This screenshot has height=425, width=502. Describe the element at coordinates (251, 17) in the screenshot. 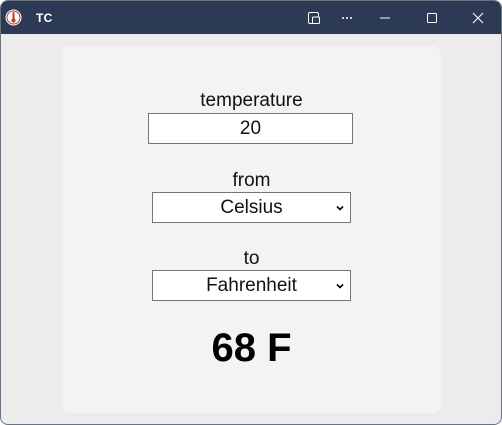

I see `title-bar: TC` at that location.